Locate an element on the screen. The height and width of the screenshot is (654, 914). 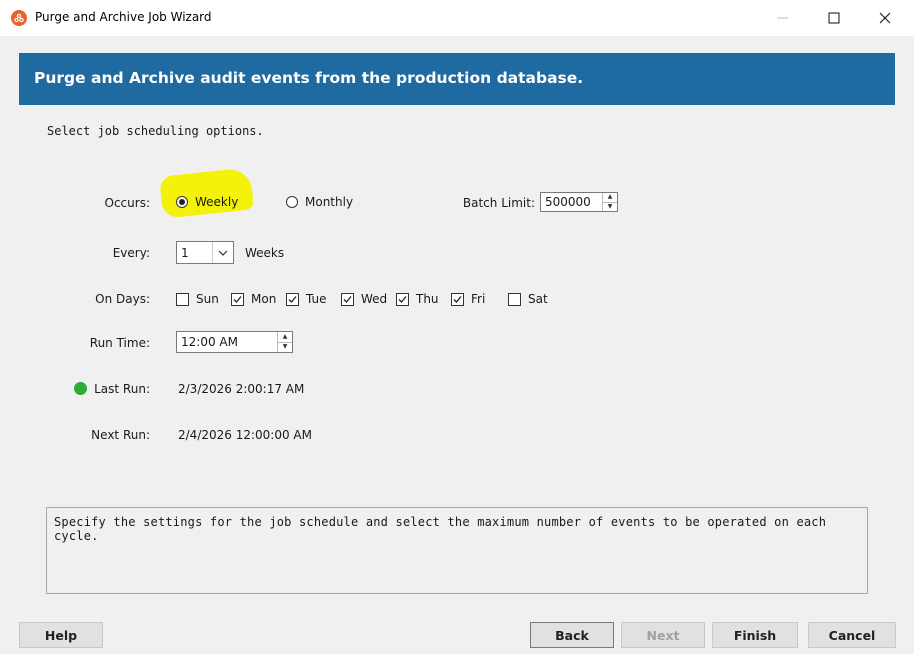
close-button is located at coordinates (885, 18).